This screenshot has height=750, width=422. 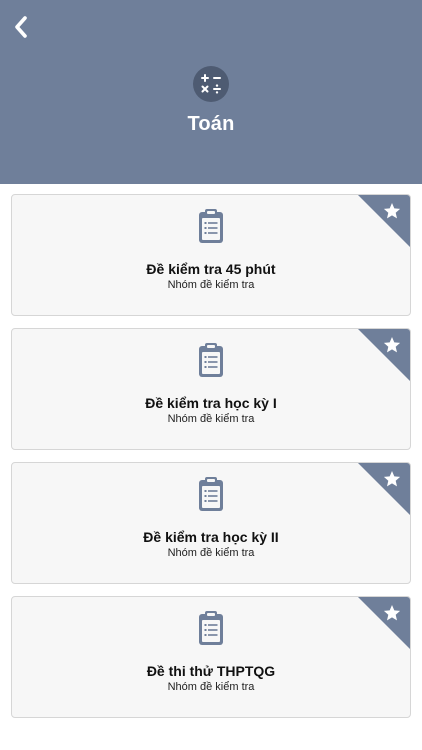 What do you see at coordinates (211, 403) in the screenshot?
I see `card-title: Đề kiểm tra học kỳ I` at bounding box center [211, 403].